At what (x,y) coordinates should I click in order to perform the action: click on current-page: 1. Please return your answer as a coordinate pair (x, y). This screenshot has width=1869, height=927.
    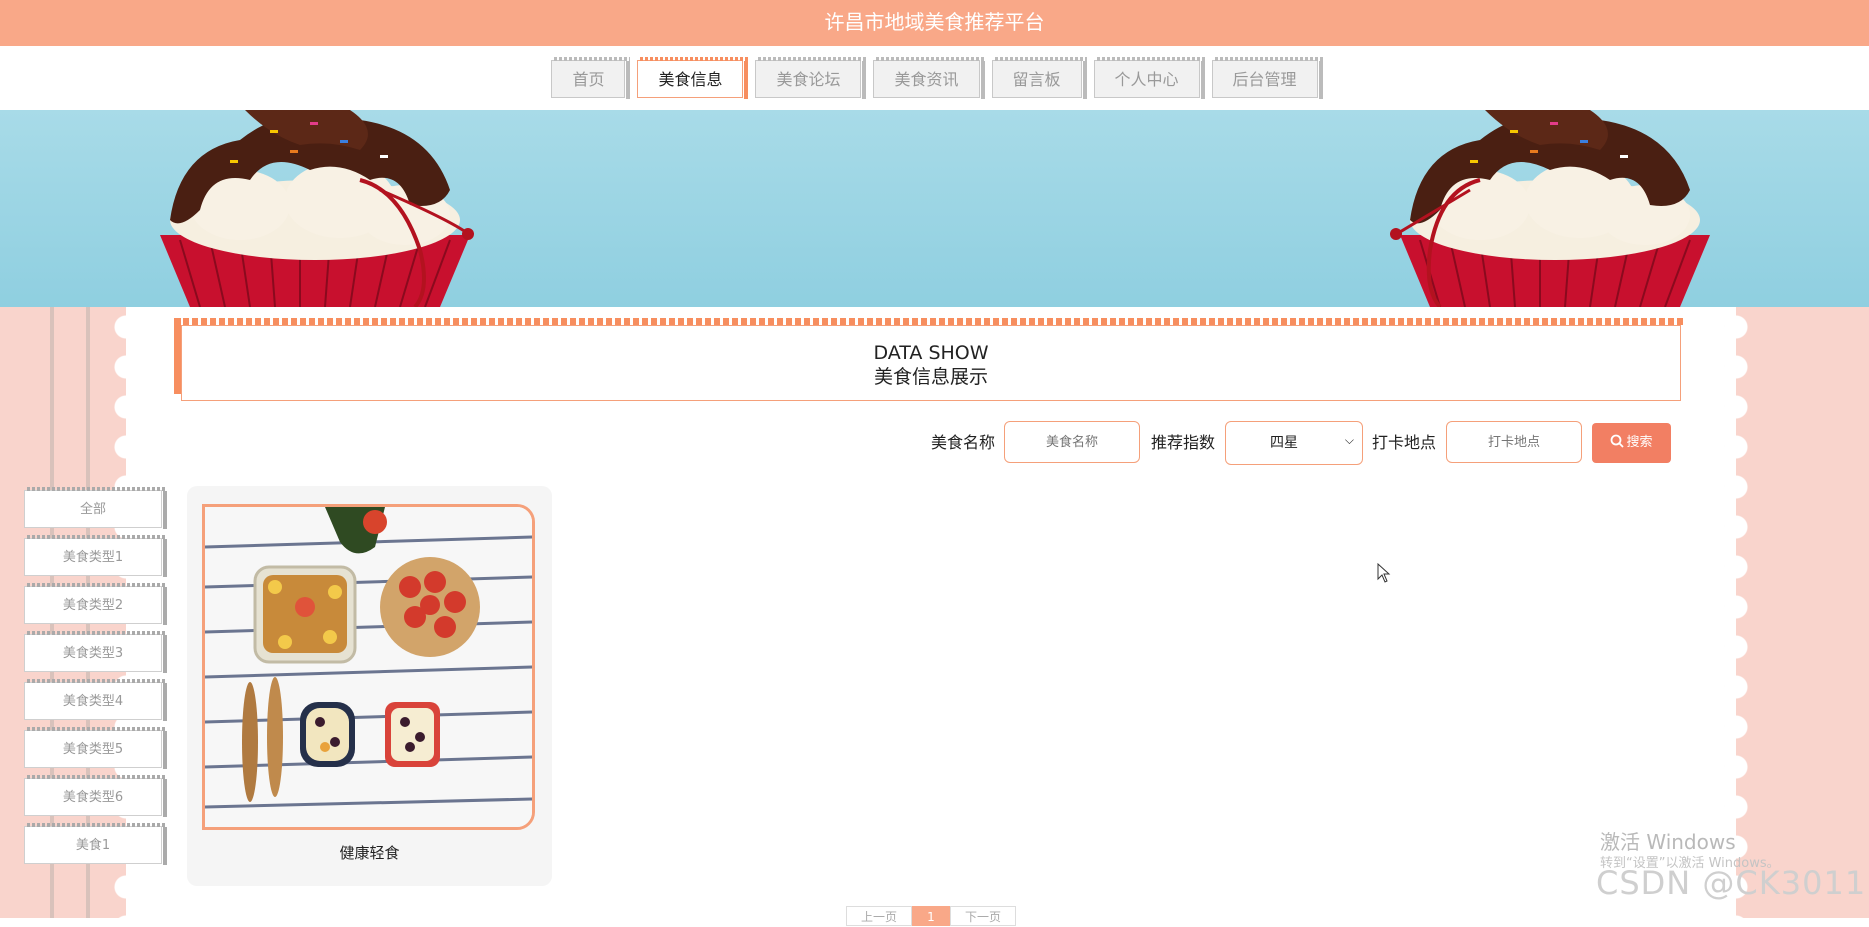
    Looking at the image, I should click on (931, 916).